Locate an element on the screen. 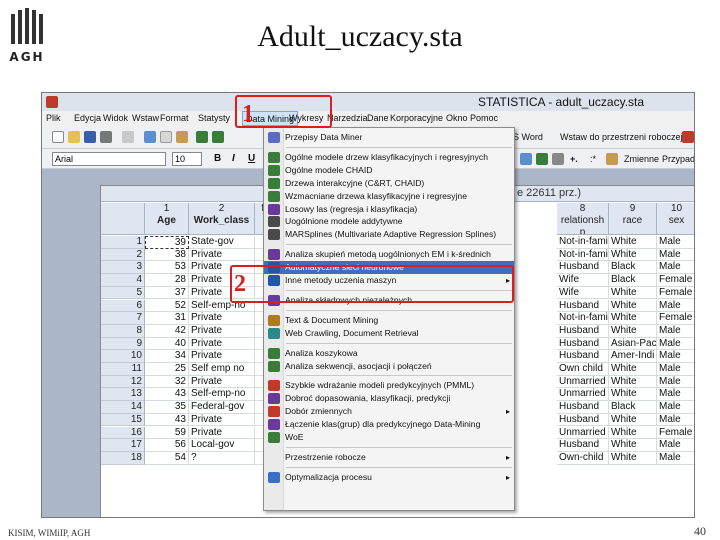 The width and height of the screenshot is (720, 540). menu-item-workspaces: Przestrzenie robocze ▸ is located at coordinates (389, 457).